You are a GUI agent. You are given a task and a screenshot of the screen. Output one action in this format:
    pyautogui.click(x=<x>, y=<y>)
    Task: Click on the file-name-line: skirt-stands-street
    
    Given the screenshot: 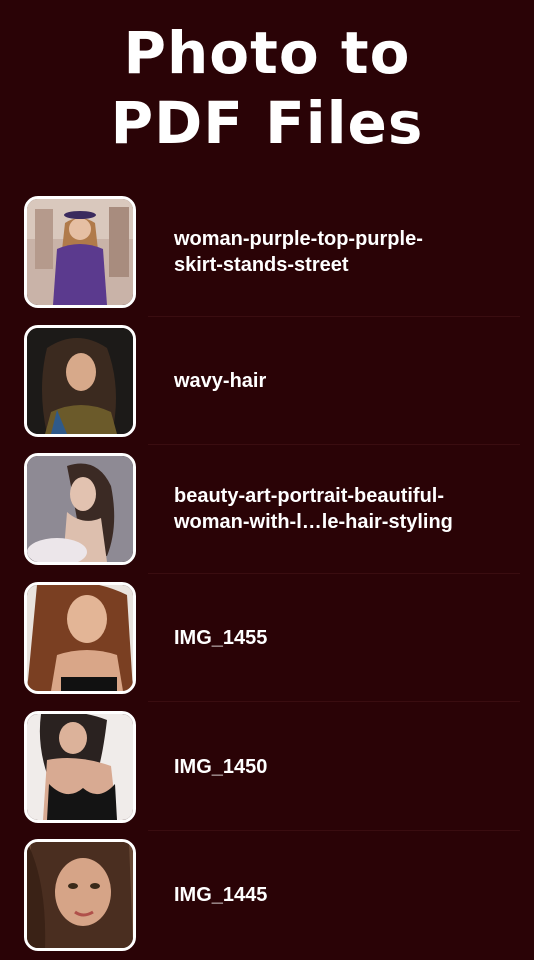 What is the action you would take?
    pyautogui.click(x=261, y=265)
    